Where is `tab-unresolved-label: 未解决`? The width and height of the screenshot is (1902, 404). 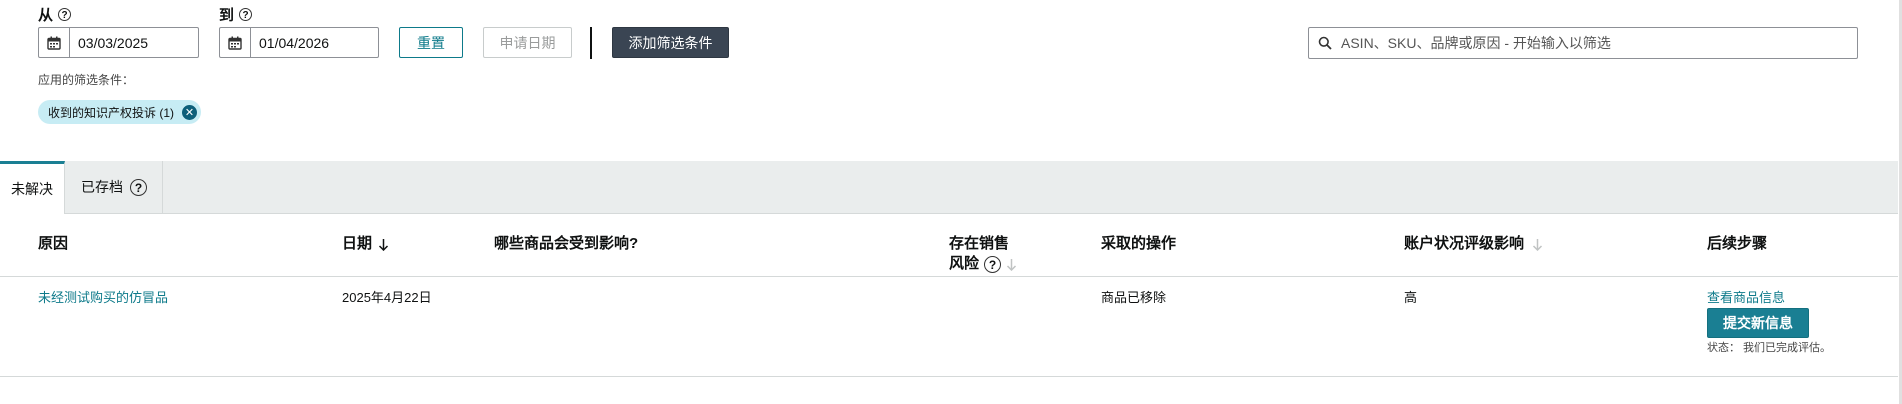 tab-unresolved-label: 未解决 is located at coordinates (32, 189).